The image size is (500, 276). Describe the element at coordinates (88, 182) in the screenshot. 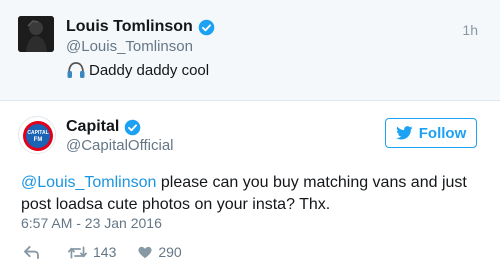

I see `mention-link: @Louis_Tomlinson` at that location.